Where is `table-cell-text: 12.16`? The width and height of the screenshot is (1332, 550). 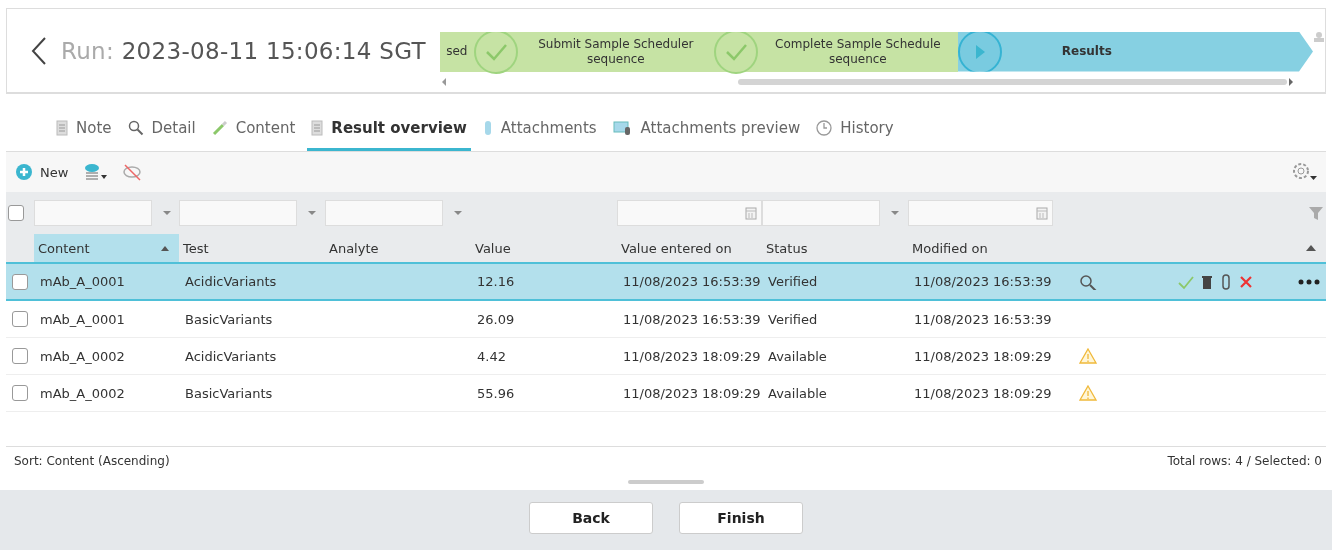
table-cell-text: 12.16 is located at coordinates (496, 281).